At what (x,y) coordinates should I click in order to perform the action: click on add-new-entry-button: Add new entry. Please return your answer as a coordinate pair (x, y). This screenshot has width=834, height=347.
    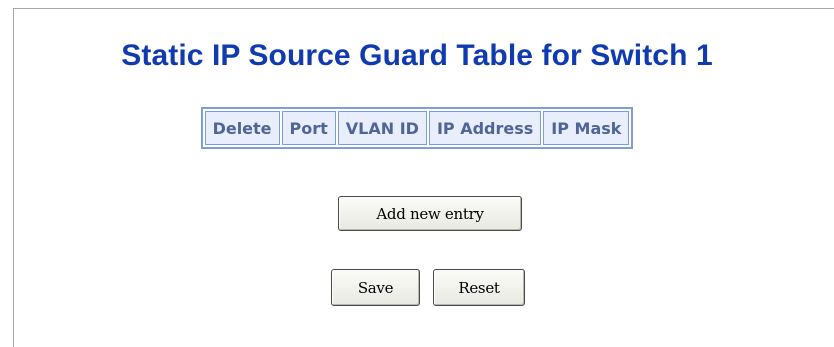
    Looking at the image, I should click on (430, 213).